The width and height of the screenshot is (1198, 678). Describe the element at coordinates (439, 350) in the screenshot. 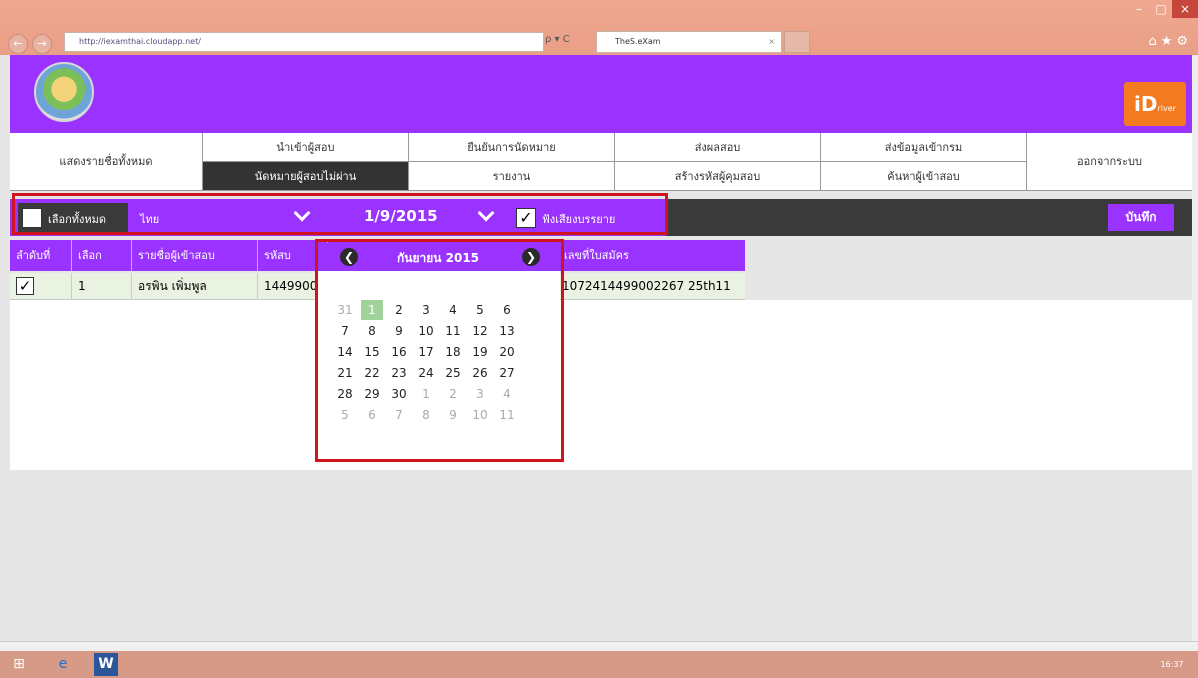

I see `highlight-calendar-box` at that location.